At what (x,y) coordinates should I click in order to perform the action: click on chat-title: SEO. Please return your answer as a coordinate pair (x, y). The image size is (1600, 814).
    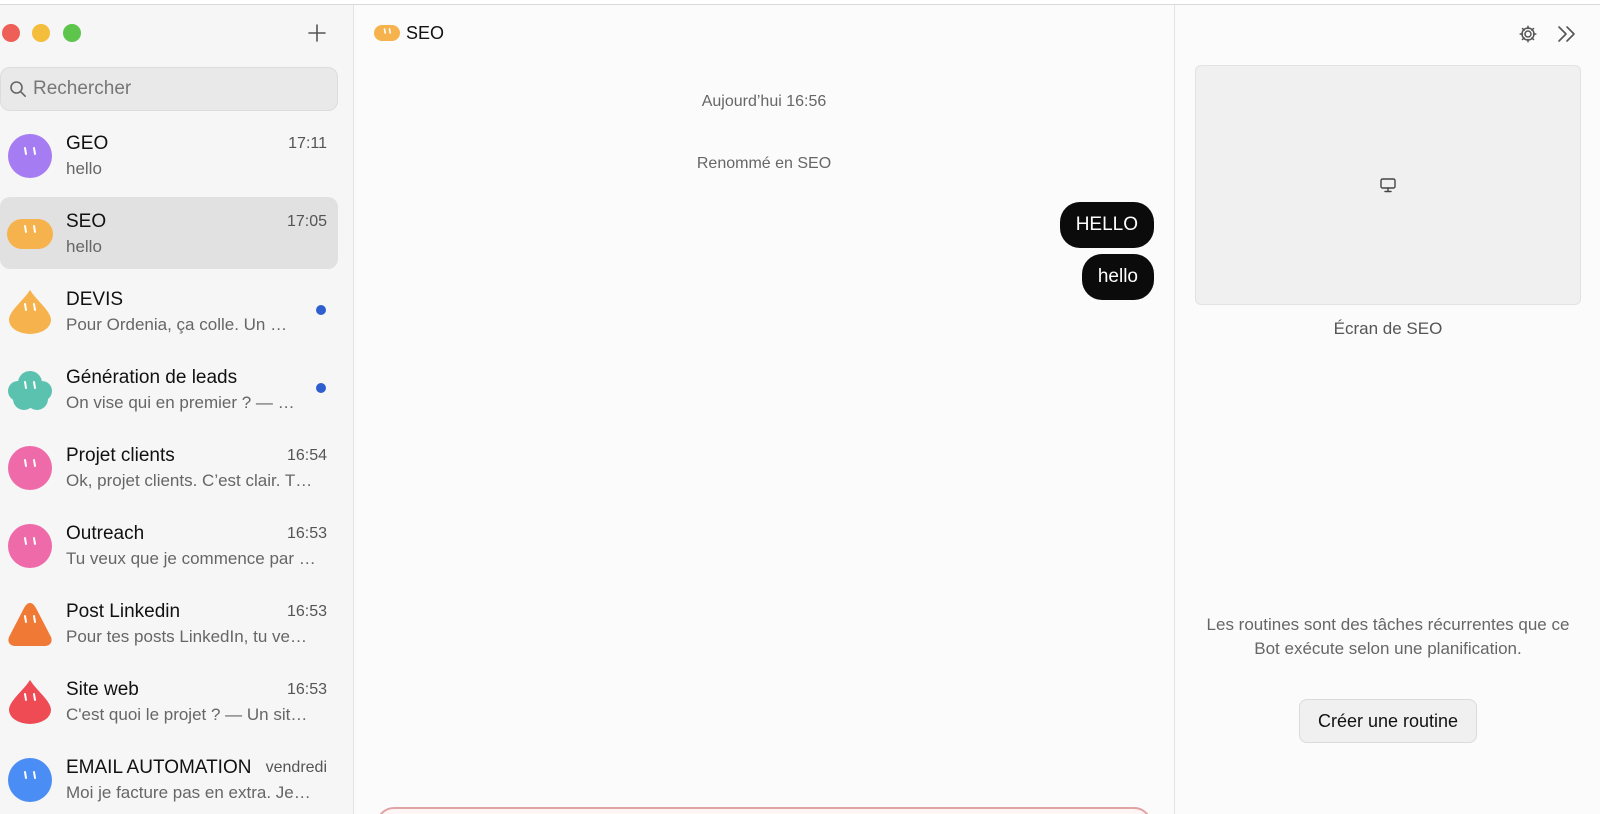
    Looking at the image, I should click on (425, 32).